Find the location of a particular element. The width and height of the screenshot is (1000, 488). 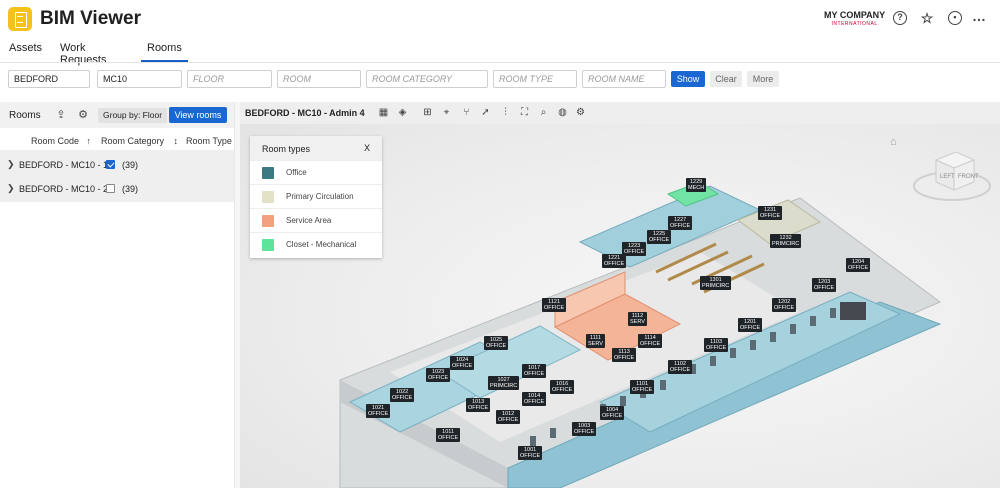

room-label: 1021 OFFICE is located at coordinates (378, 411).